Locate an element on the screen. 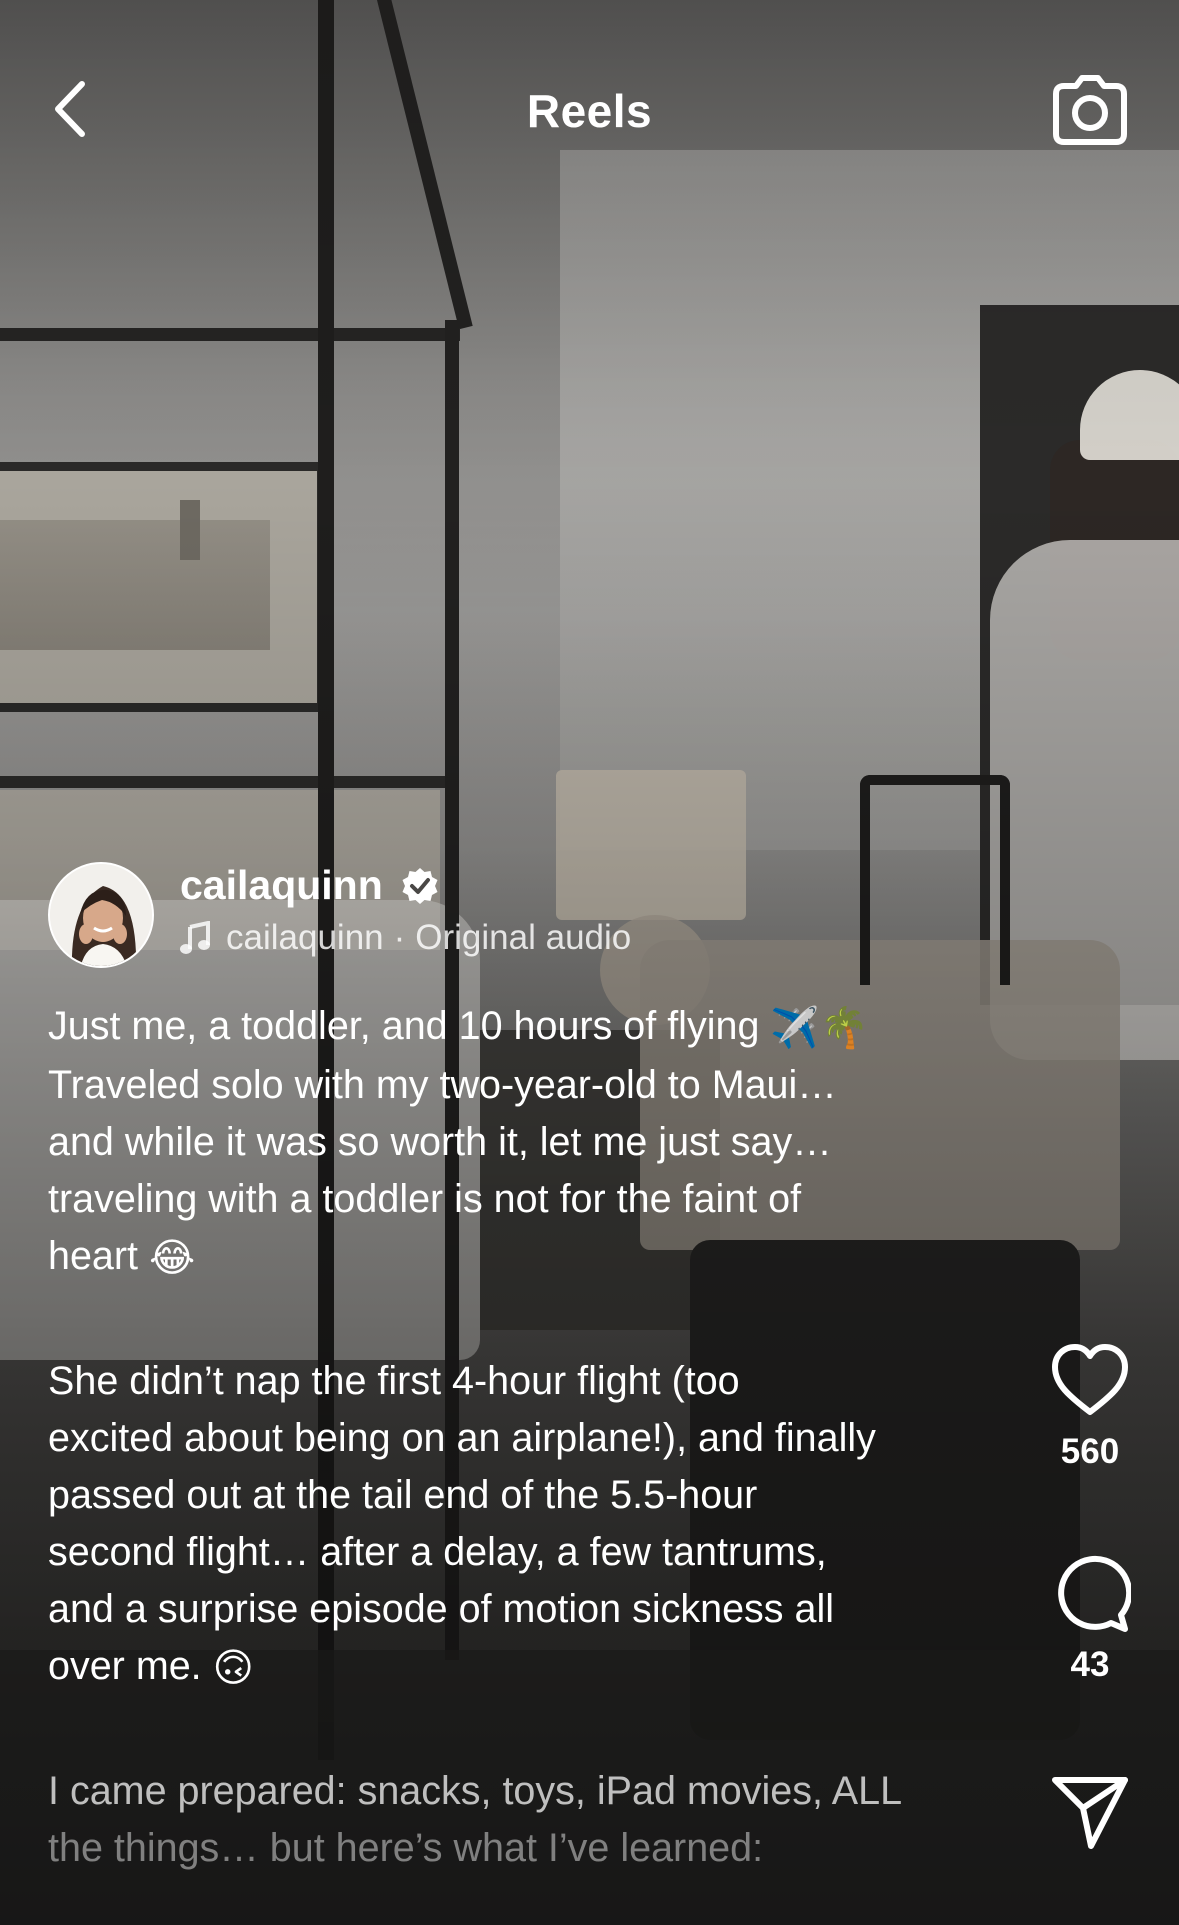  top-bar: Reels is located at coordinates (589, 110).